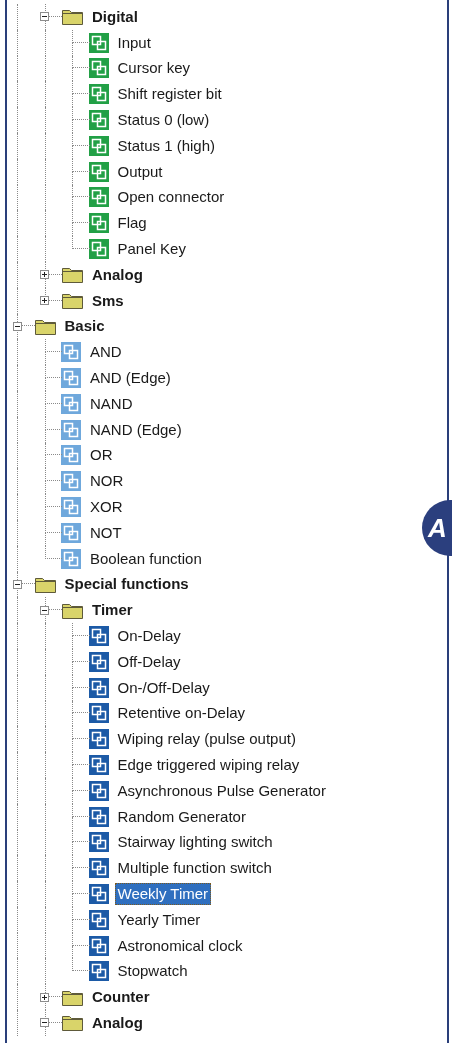 The height and width of the screenshot is (1043, 452). I want to click on tree-item: NAND (Edge), so click(136, 429).